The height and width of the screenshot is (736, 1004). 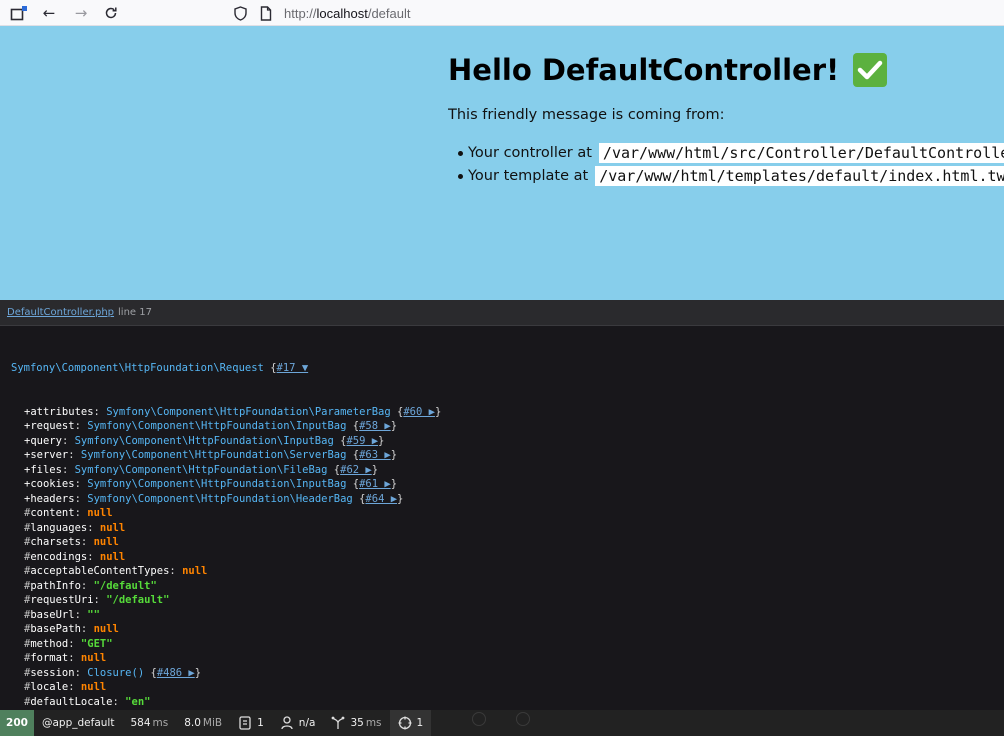 I want to click on dump-toggle: #486 ▶, so click(x=176, y=673).